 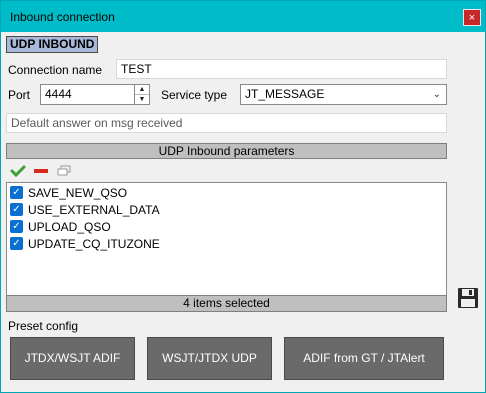 I want to click on save-icon, so click(x=468, y=298).